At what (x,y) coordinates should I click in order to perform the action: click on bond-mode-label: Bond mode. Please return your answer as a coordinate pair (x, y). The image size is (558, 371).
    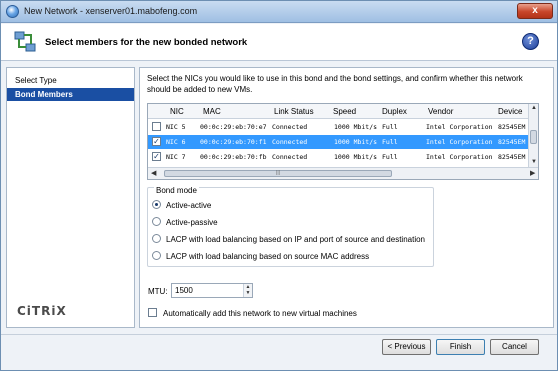
    Looking at the image, I should click on (176, 190).